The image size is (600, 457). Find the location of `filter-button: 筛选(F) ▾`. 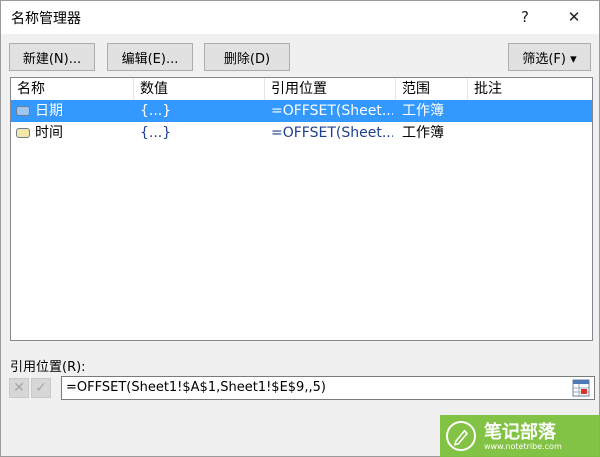

filter-button: 筛选(F) ▾ is located at coordinates (549, 57).